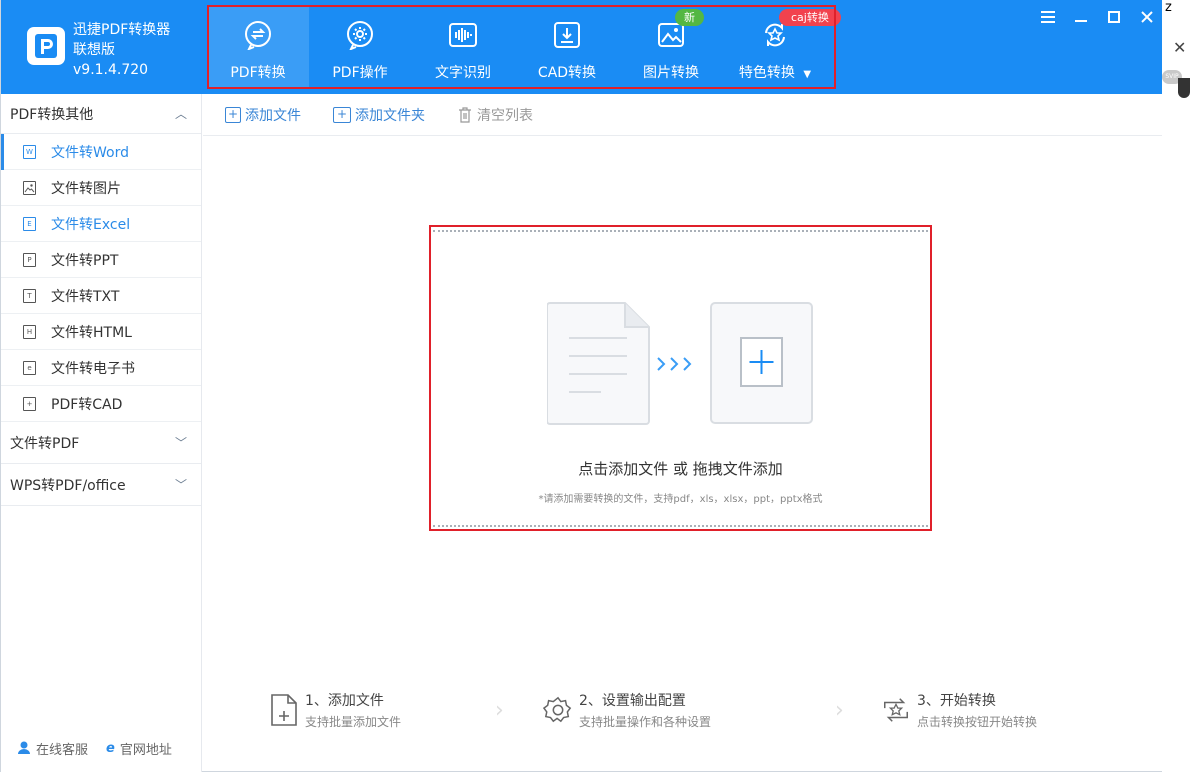  Describe the element at coordinates (86, 188) in the screenshot. I see `sidebar-item-label: 文件转图片` at that location.